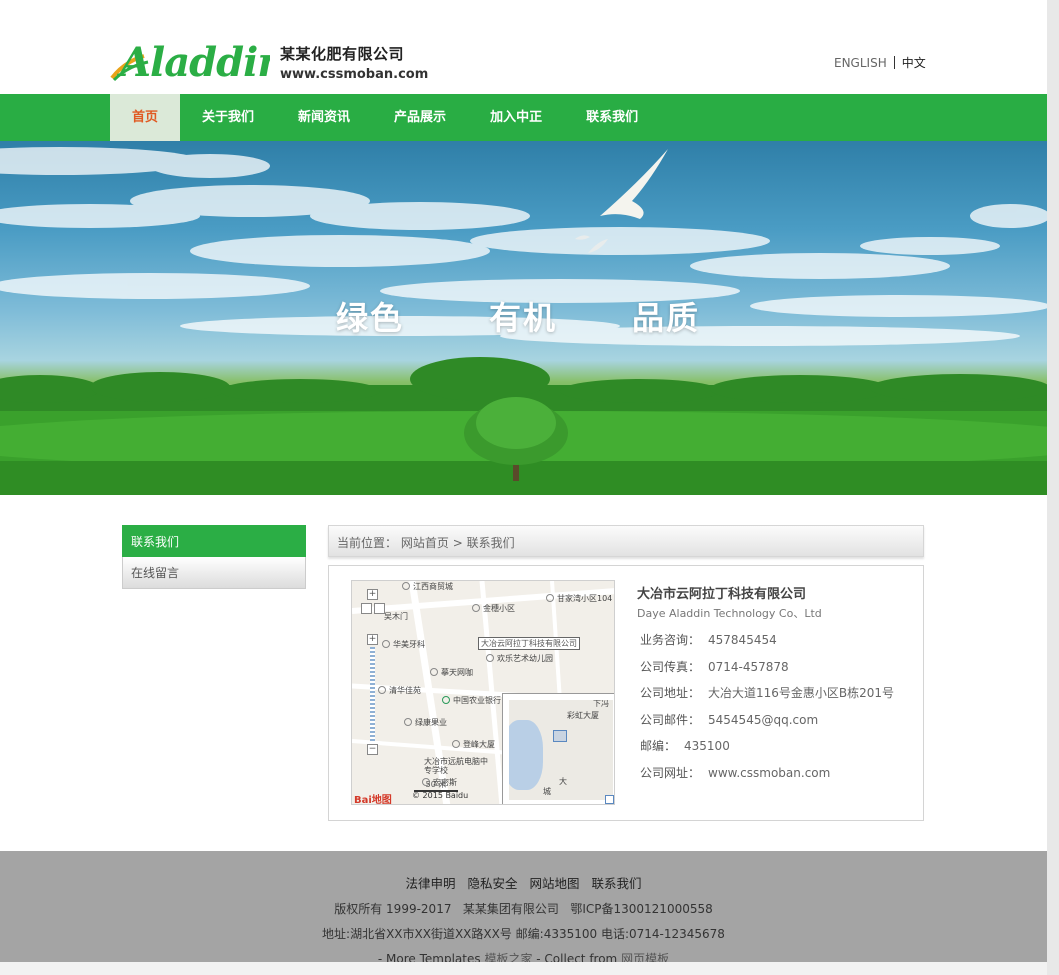 The height and width of the screenshot is (975, 1059). I want to click on map-label: 欢乐艺术幼儿园, so click(519, 658).